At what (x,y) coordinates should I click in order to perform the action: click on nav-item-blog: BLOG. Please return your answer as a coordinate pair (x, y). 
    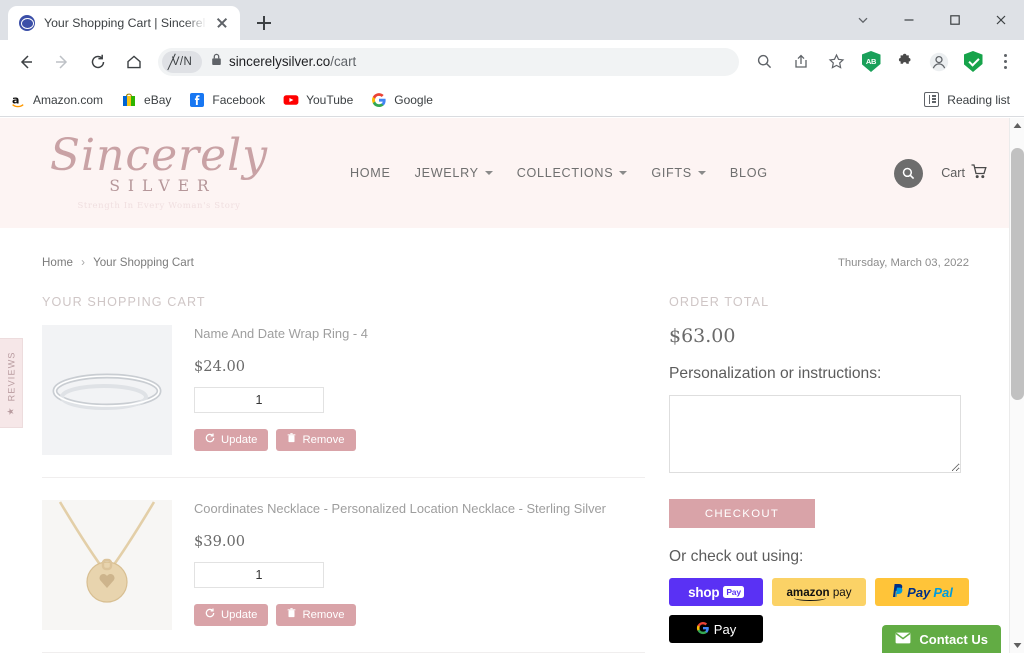
    Looking at the image, I should click on (749, 173).